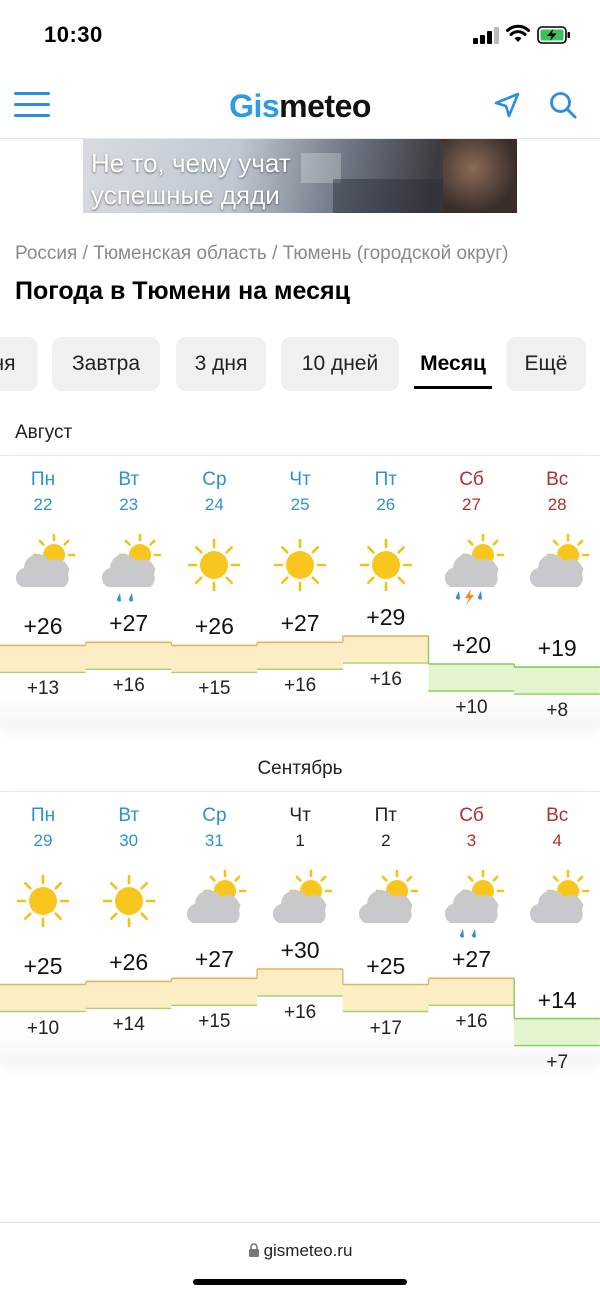 This screenshot has height=1298, width=600. What do you see at coordinates (474, 569) in the screenshot?
I see `thunderstorm-icon` at bounding box center [474, 569].